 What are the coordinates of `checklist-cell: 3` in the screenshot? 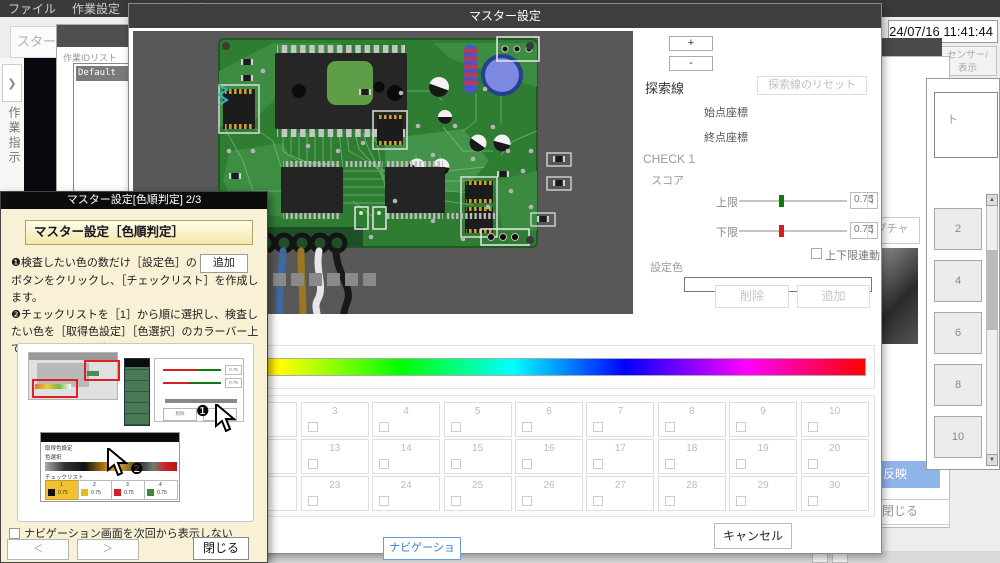 It's located at (334, 419).